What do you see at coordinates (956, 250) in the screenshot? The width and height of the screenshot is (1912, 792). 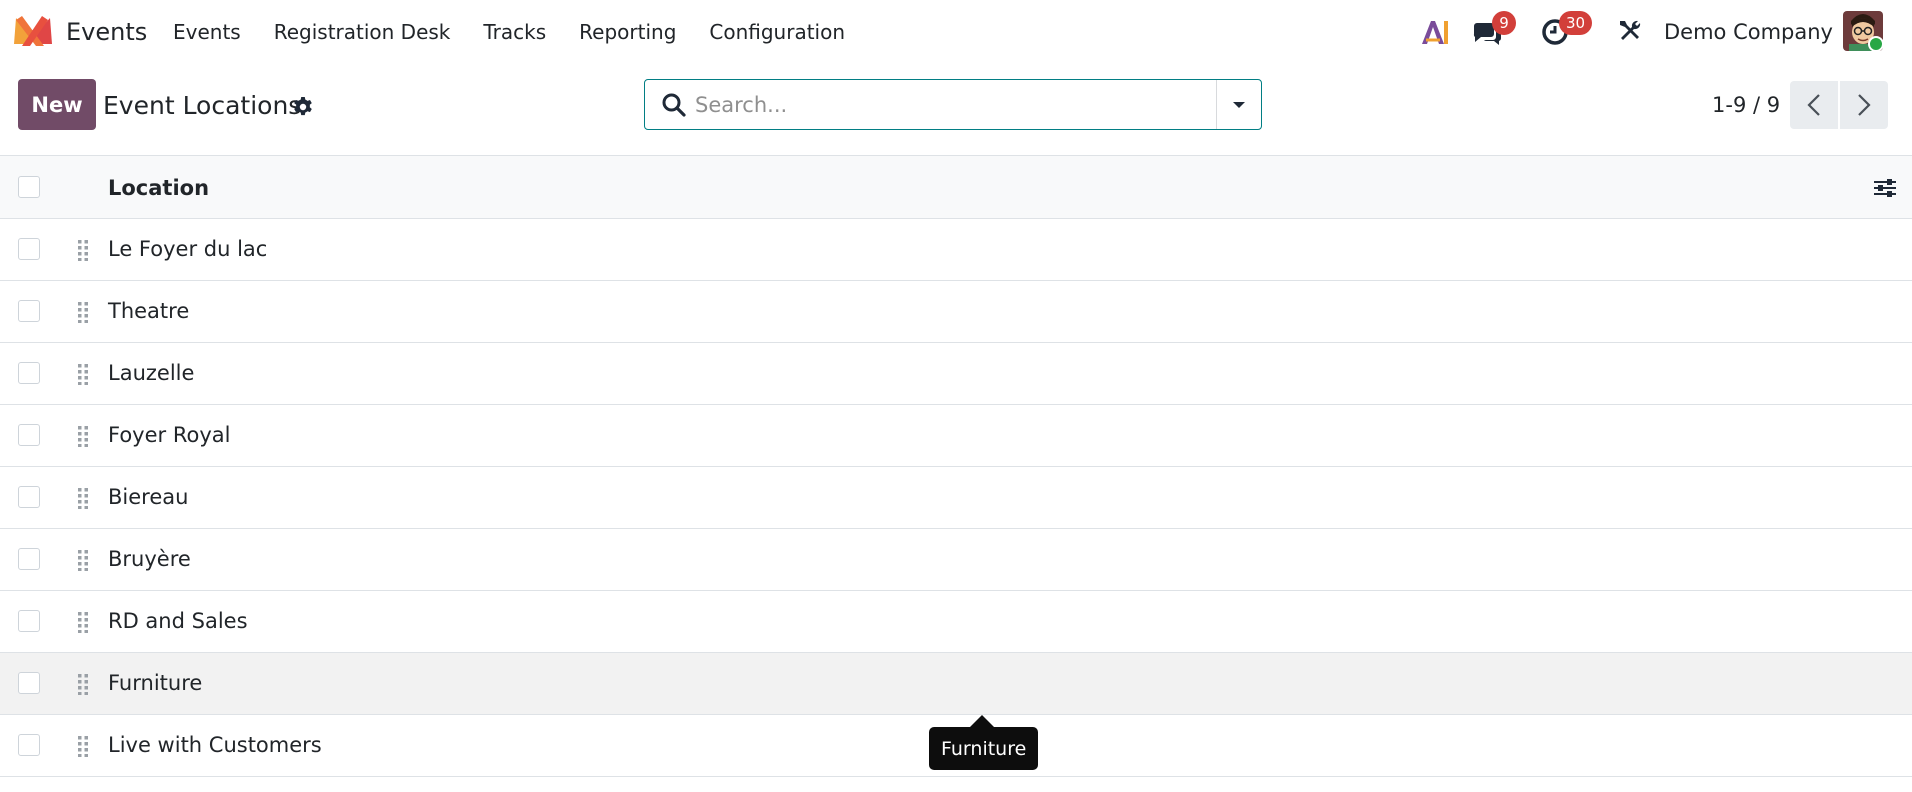 I see `list-row: Le Foyer du lac` at bounding box center [956, 250].